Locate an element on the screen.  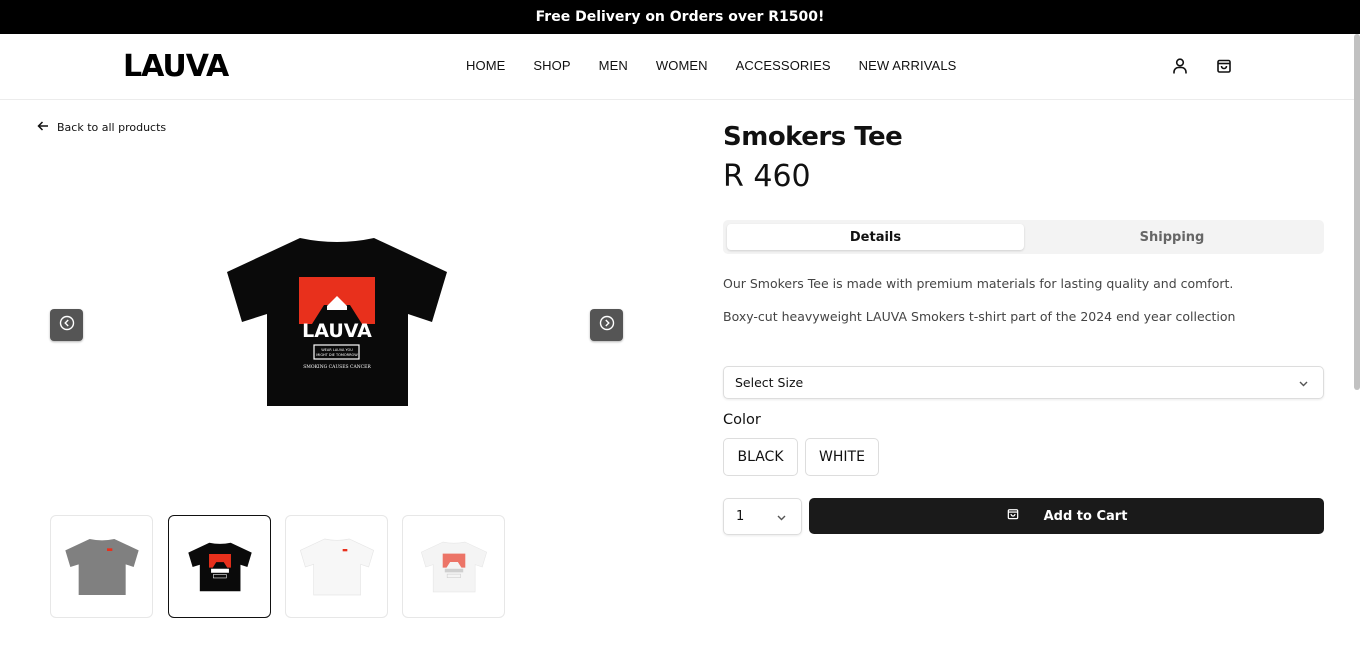
gallery-prev-button is located at coordinates (66, 325).